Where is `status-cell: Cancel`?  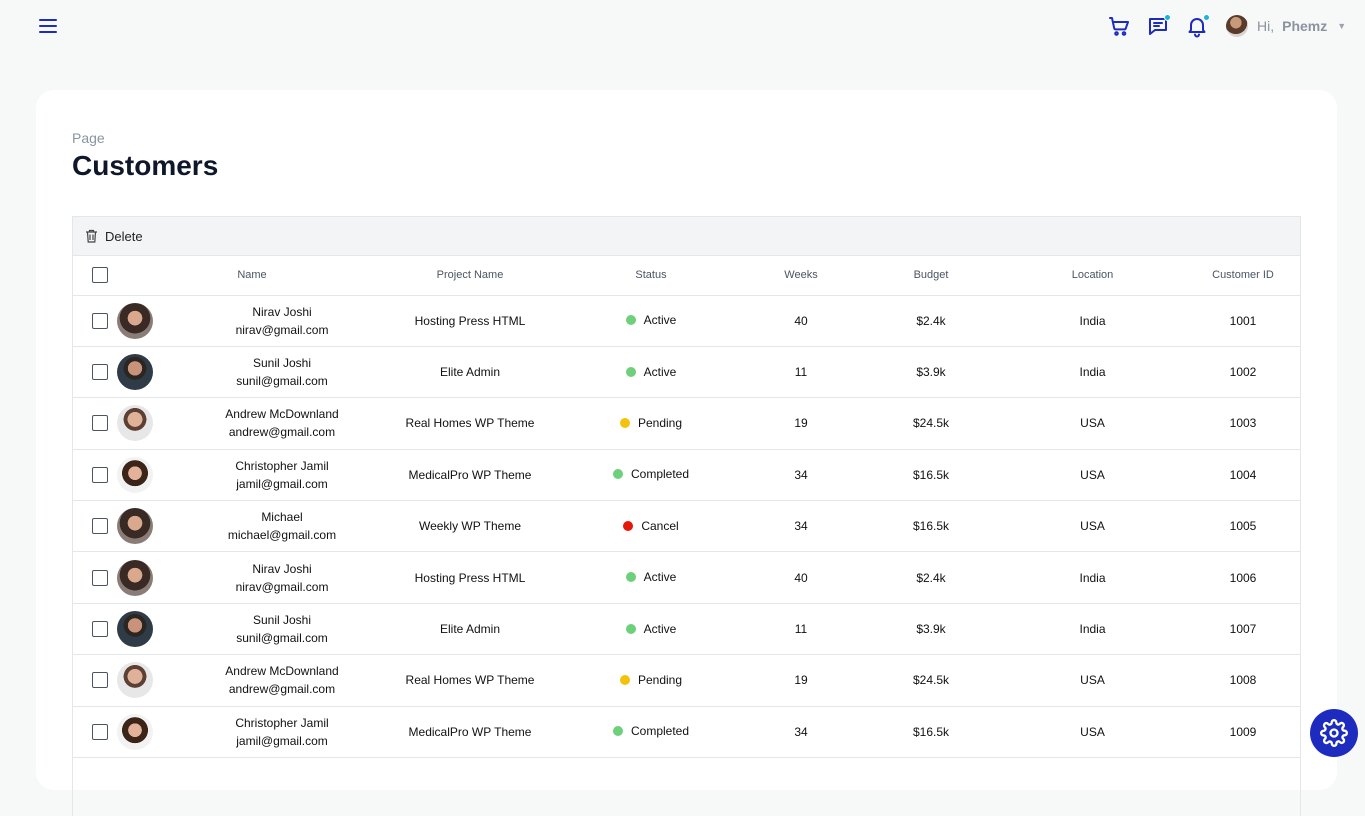
status-cell: Cancel is located at coordinates (651, 526).